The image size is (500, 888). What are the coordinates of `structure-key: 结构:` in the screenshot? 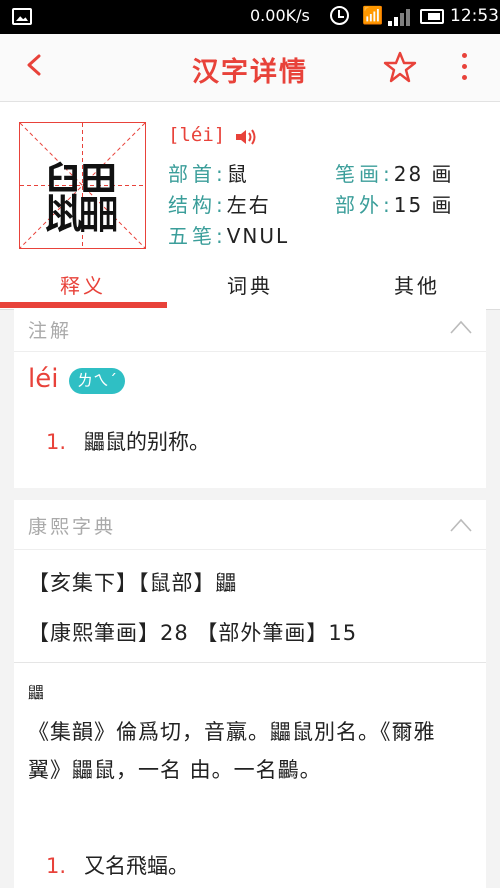 It's located at (197, 205).